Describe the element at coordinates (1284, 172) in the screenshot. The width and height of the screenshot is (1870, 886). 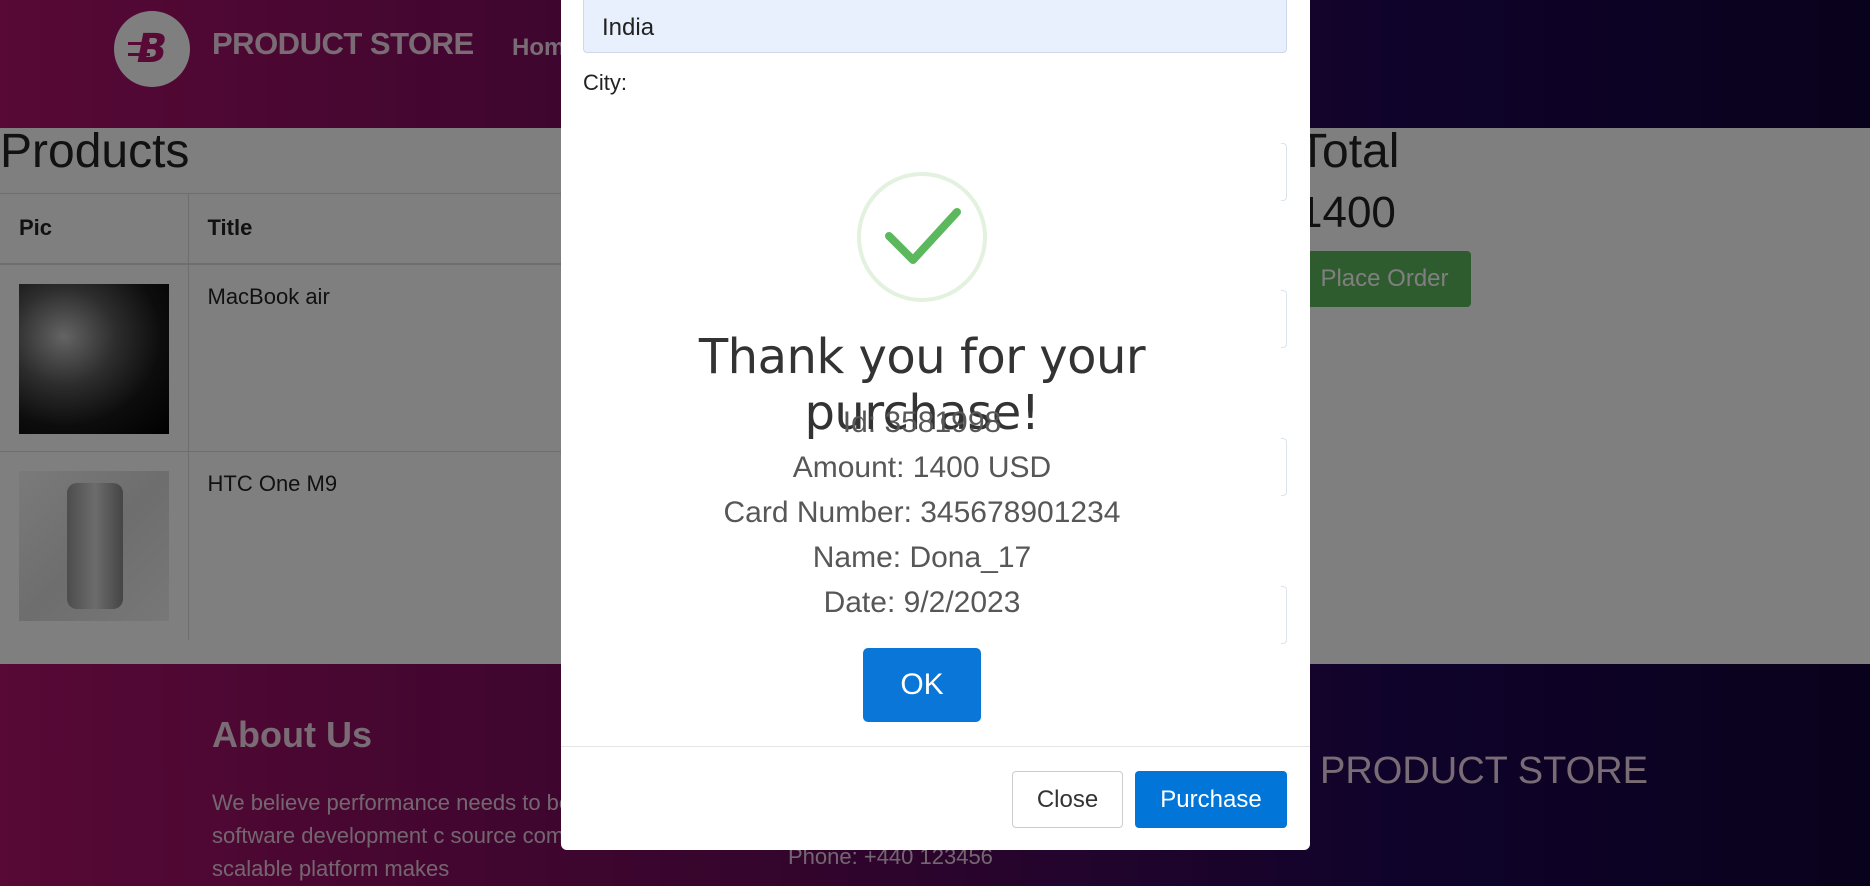
I see `city-input-edge` at that location.